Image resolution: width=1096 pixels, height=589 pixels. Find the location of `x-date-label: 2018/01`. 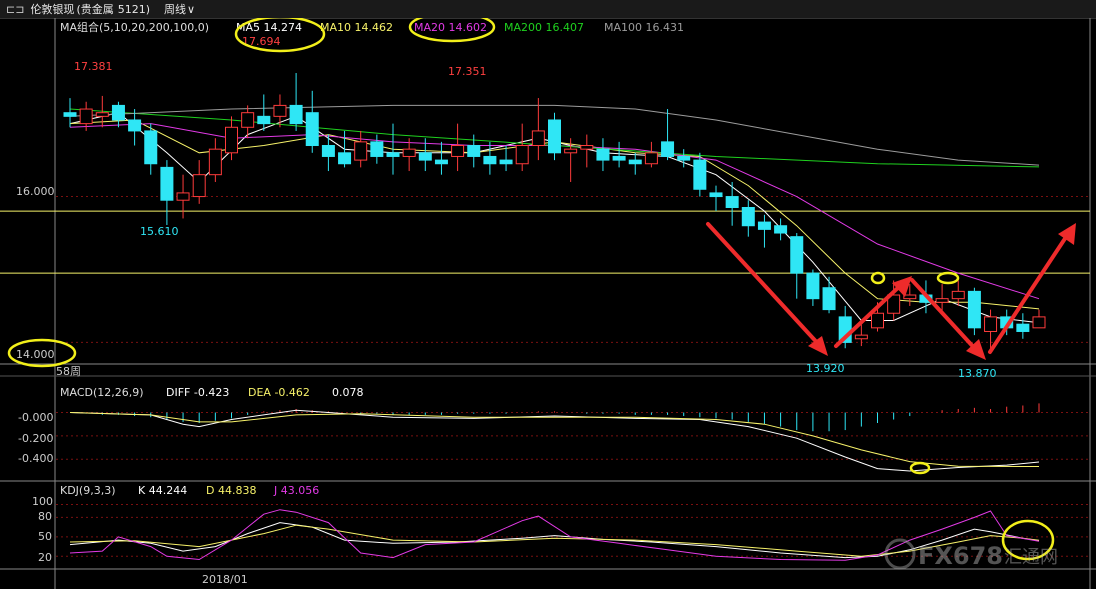

x-date-label: 2018/01 is located at coordinates (225, 579).